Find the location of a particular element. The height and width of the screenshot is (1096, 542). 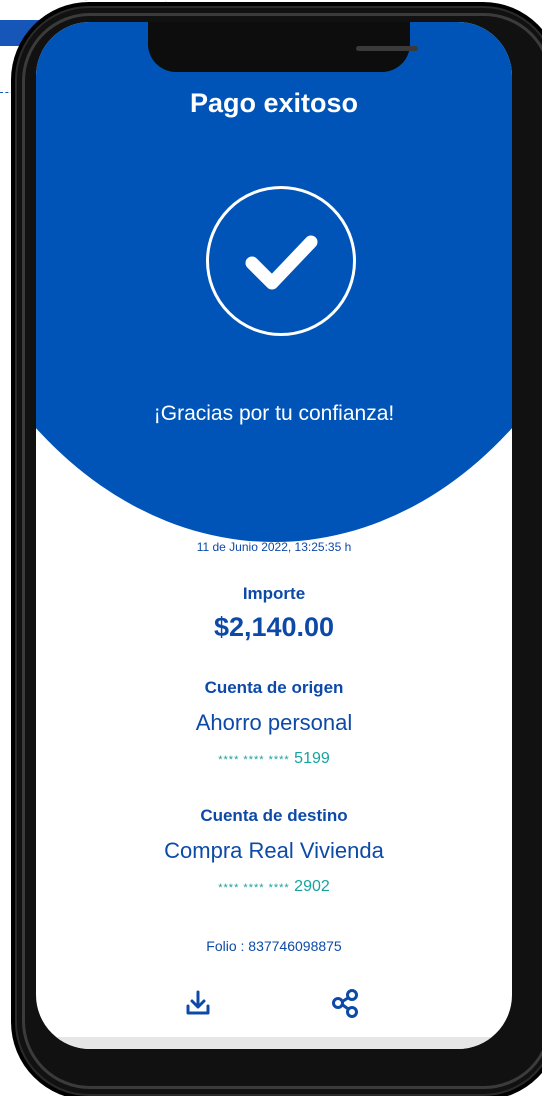

download-icon is located at coordinates (198, 1002).